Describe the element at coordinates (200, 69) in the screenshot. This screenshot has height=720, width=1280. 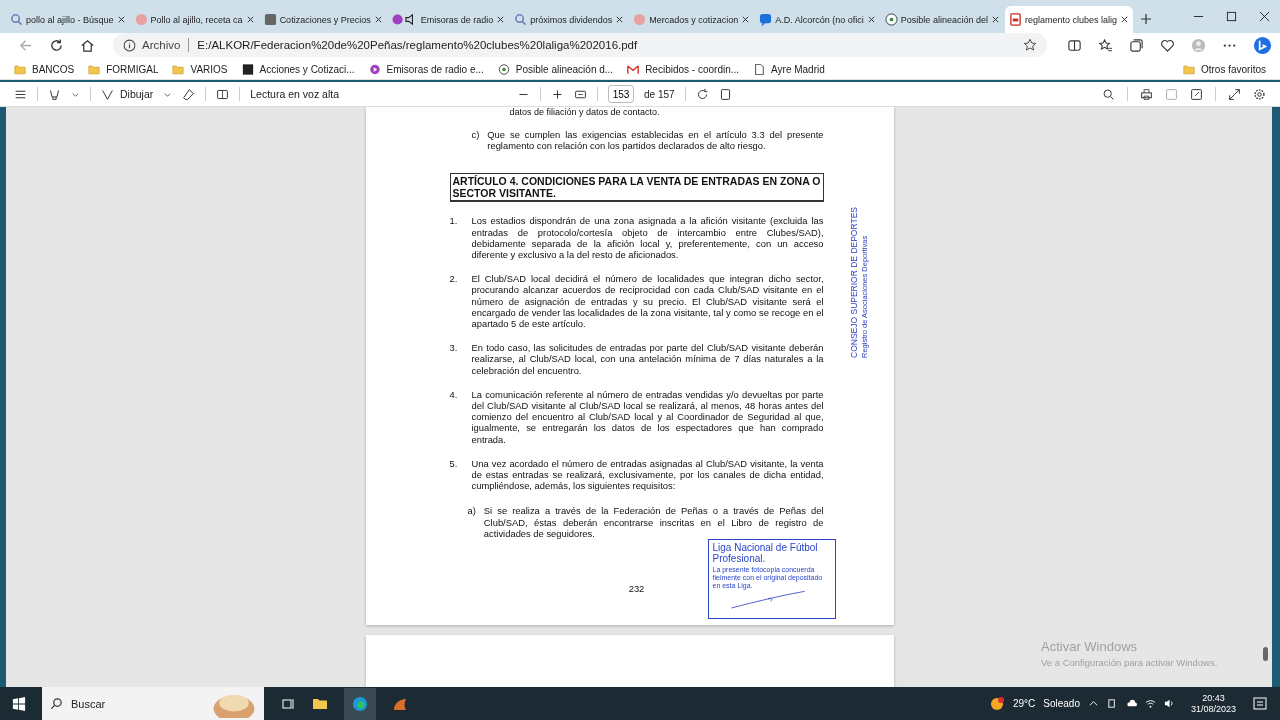
I see `bookmark-item: VARIOS` at that location.